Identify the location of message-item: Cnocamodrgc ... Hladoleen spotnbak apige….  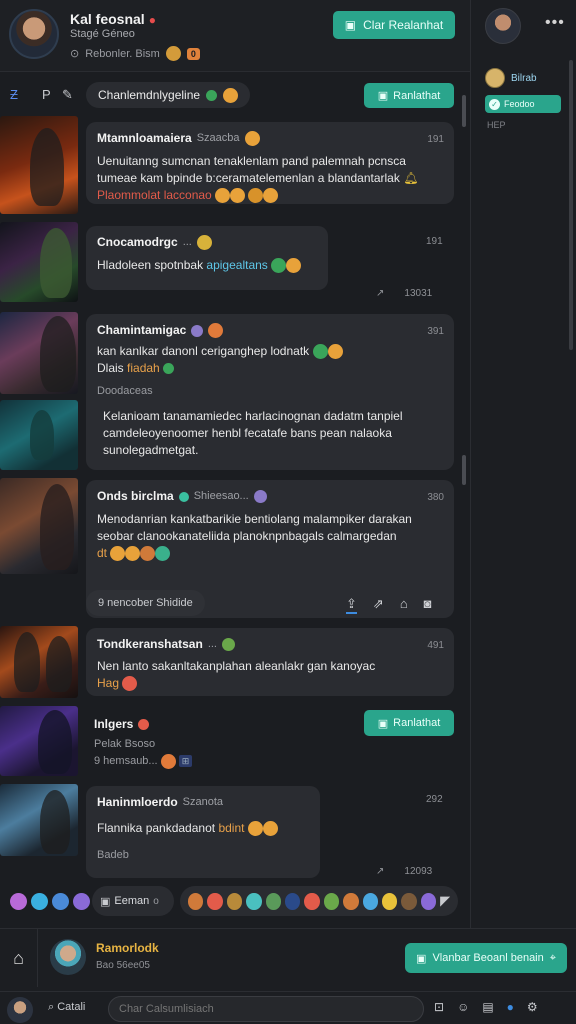
(232, 264).